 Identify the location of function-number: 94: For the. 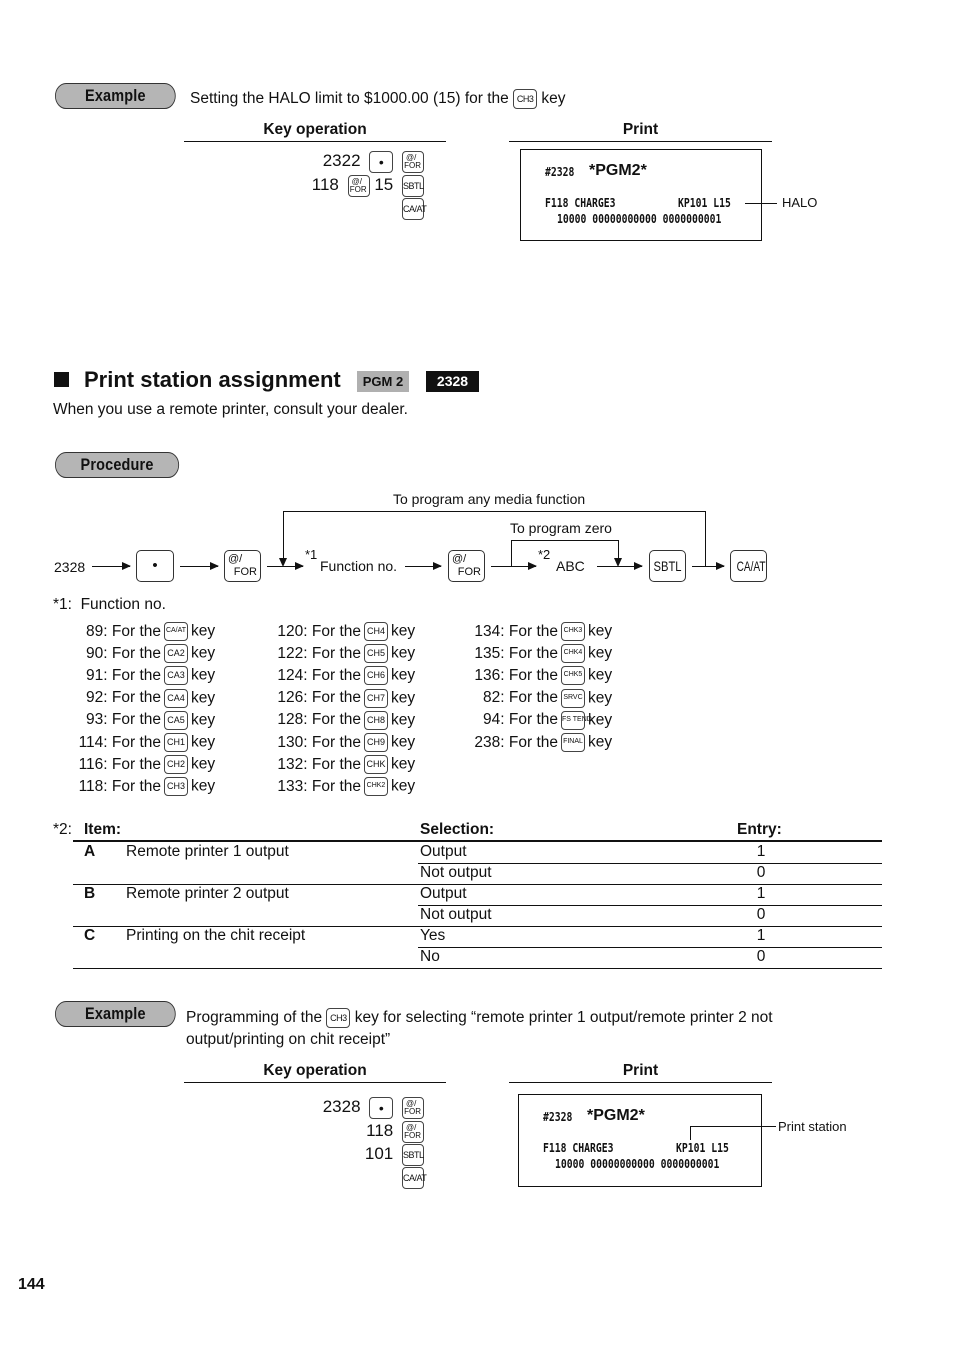
(520, 720).